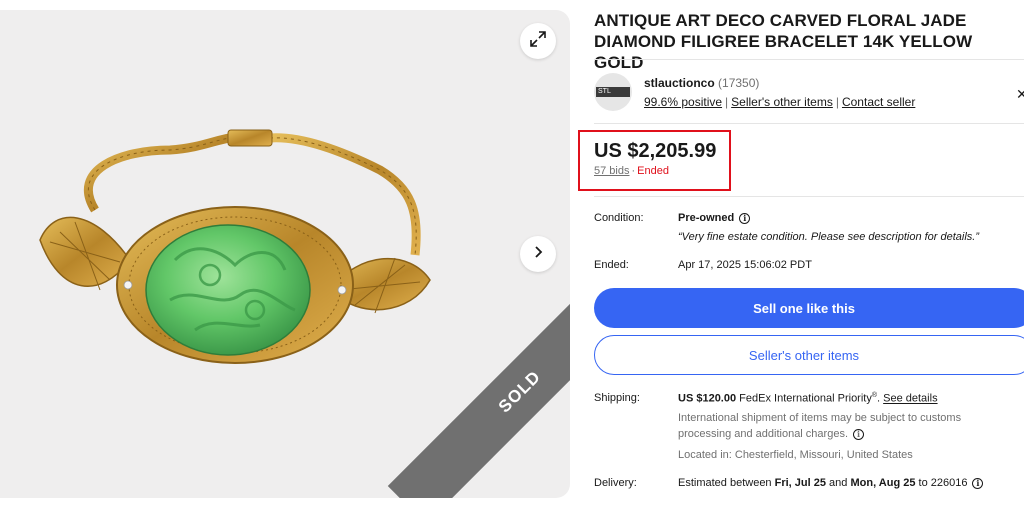  What do you see at coordinates (878, 102) in the screenshot?
I see `contact-seller-link: Contact seller` at bounding box center [878, 102].